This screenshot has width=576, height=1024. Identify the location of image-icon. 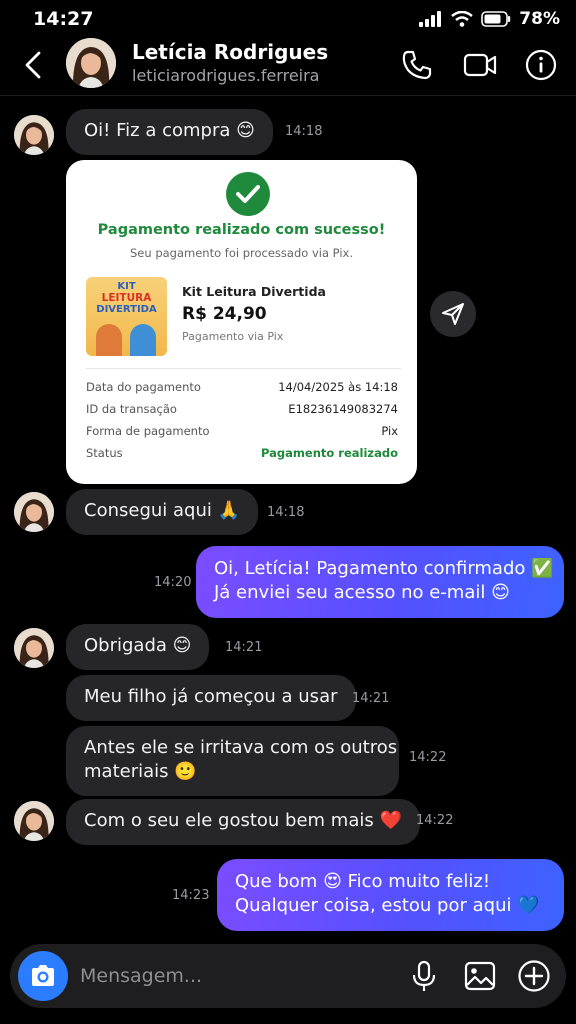
(480, 976).